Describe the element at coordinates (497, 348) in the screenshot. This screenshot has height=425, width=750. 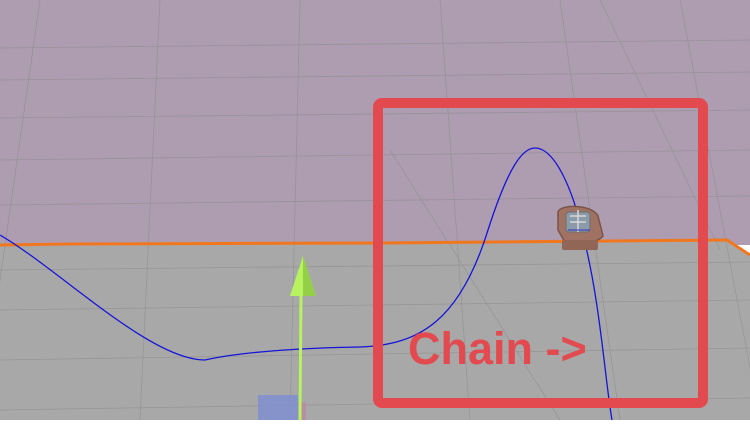
I see `annotation-label: Chain ->` at that location.